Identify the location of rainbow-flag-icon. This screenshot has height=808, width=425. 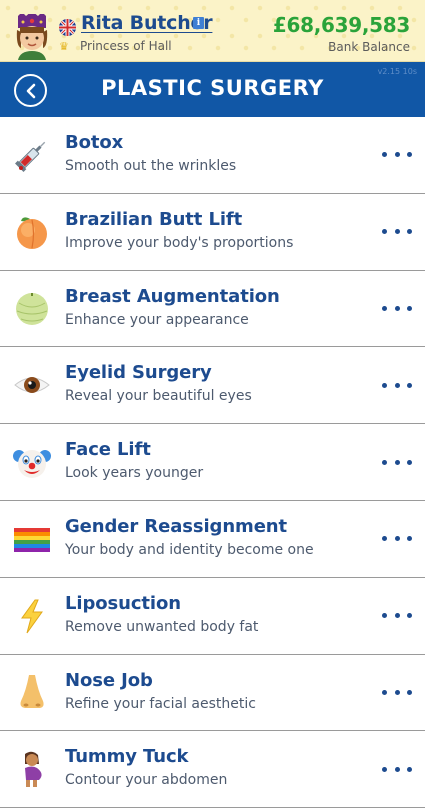
(32, 539).